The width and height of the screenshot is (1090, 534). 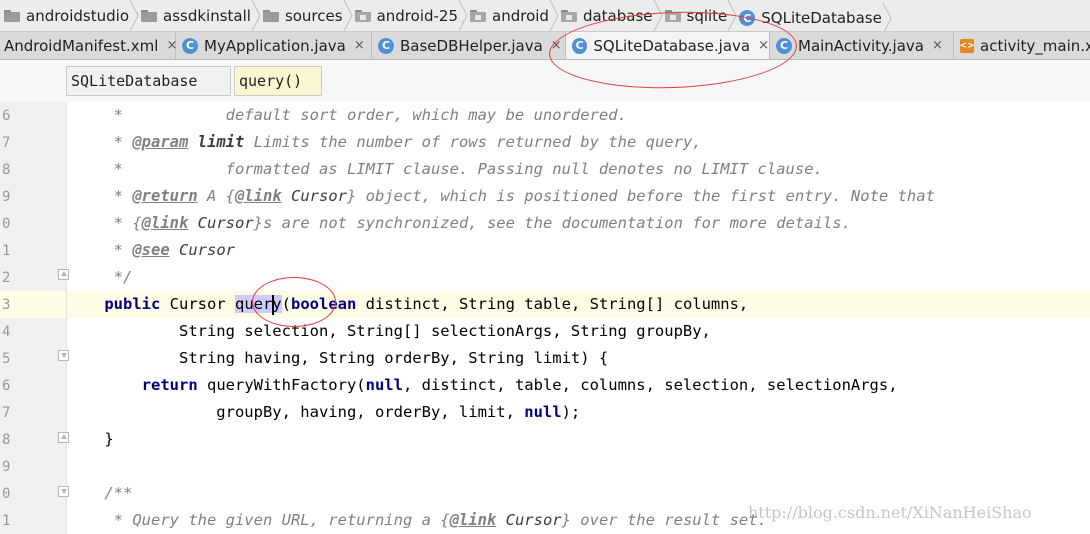 What do you see at coordinates (887, 16) in the screenshot?
I see `breadcrumb-separator-icon` at bounding box center [887, 16].